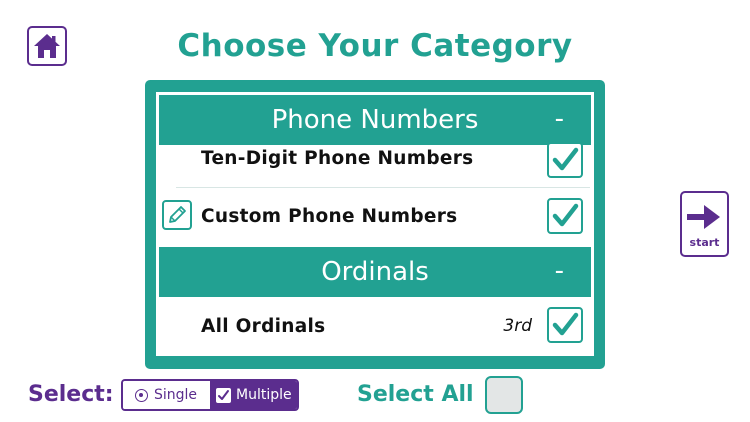 This screenshot has width=750, height=422. I want to click on list-item-custom: Custom Phone Numbers, so click(375, 217).